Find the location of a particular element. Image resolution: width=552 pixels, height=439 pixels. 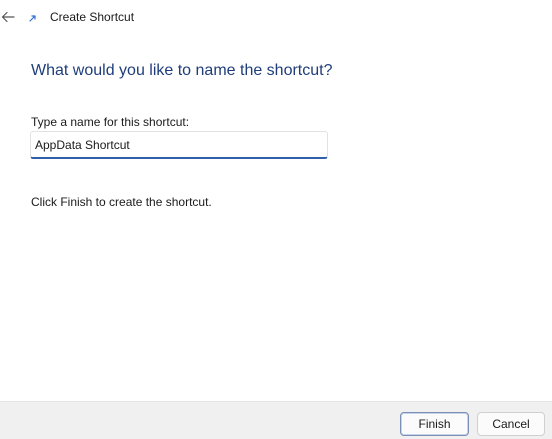

window-title: Create Shortcut is located at coordinates (92, 17).